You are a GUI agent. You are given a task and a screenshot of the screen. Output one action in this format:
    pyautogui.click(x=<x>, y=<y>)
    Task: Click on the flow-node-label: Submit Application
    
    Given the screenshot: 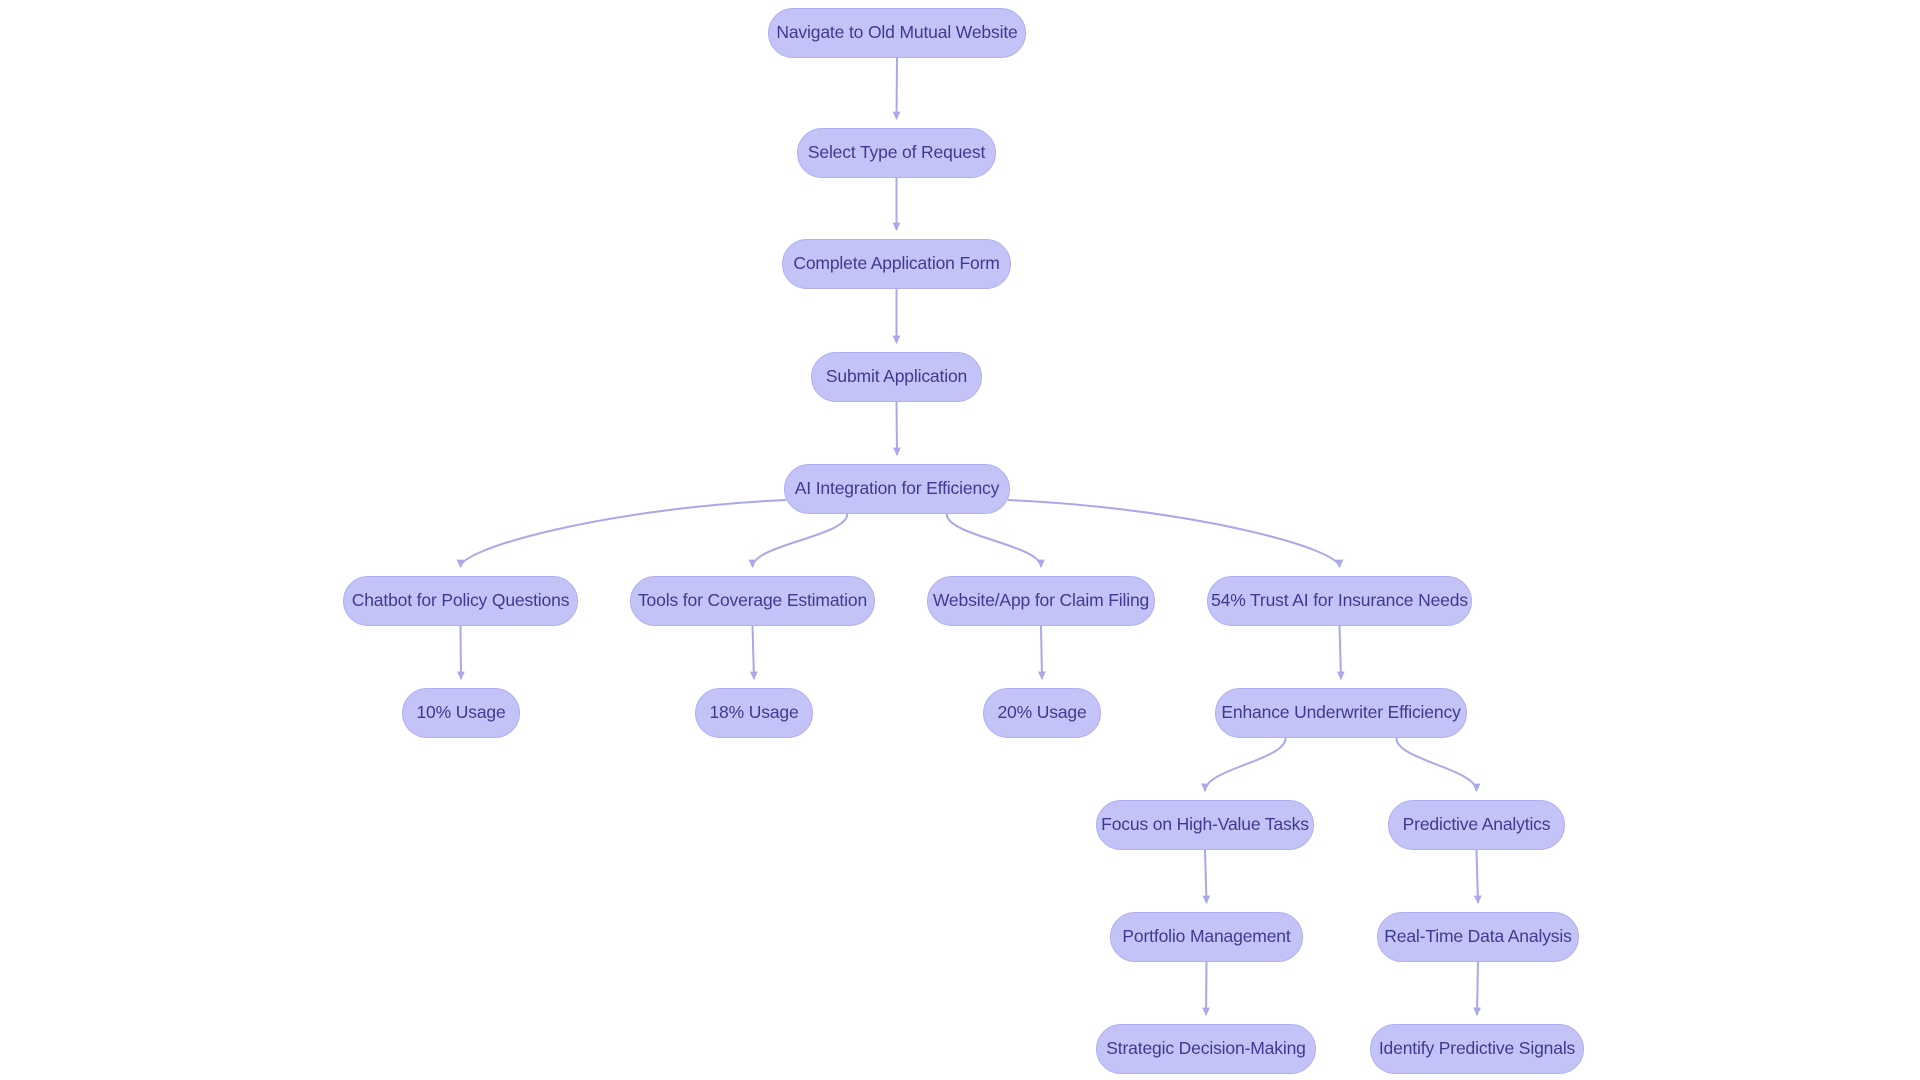 What is the action you would take?
    pyautogui.click(x=896, y=376)
    